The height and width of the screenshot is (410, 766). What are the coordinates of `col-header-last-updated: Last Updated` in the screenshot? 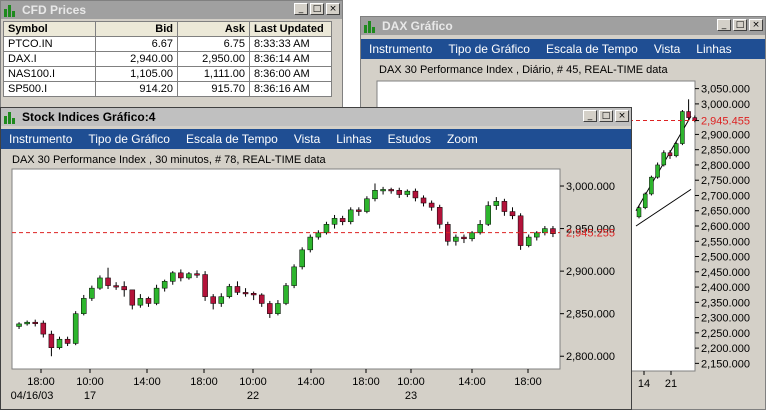 It's located at (290, 29).